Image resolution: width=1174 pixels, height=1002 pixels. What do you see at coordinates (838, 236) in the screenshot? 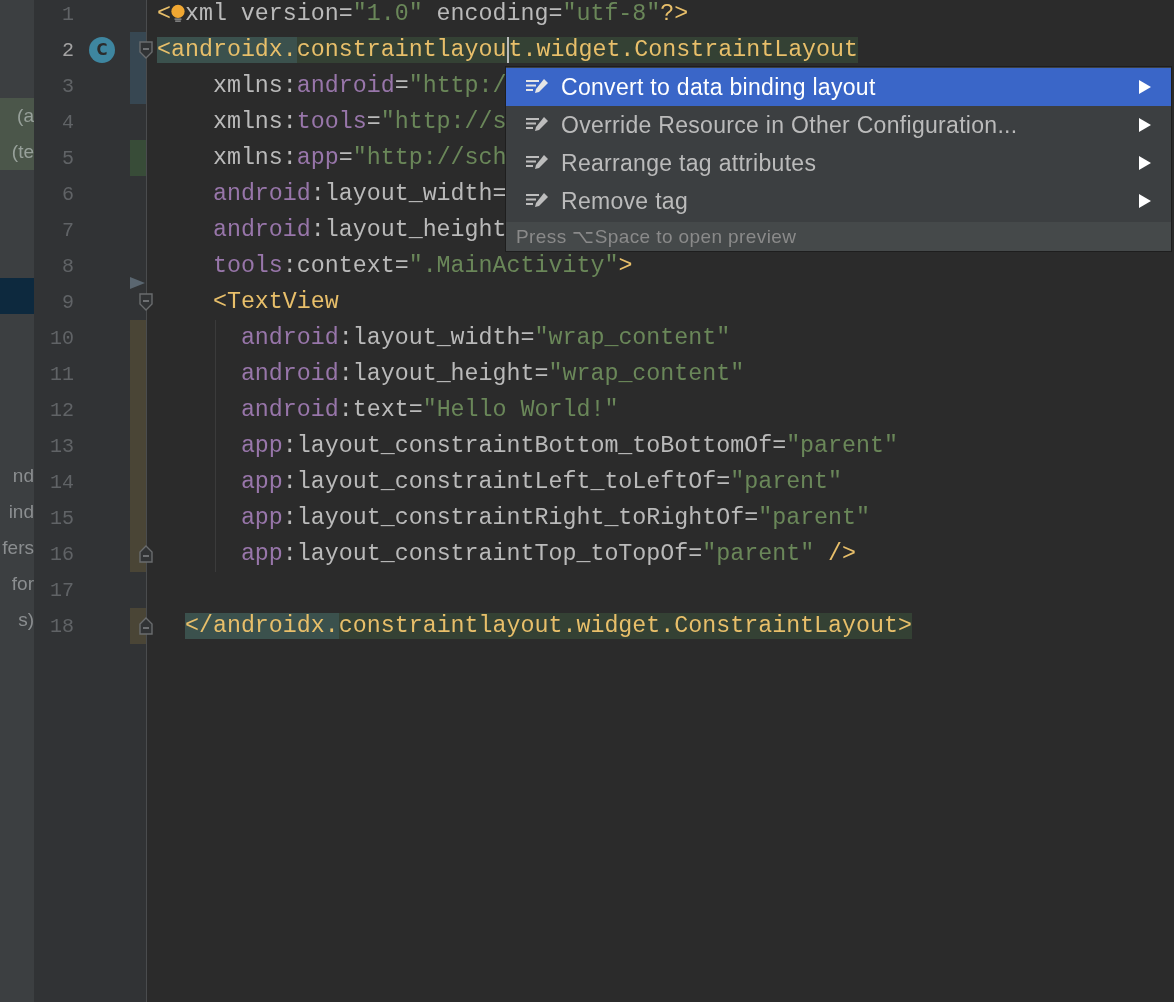
I see `menu-hint: Press ⌥Space to open preview` at bounding box center [838, 236].